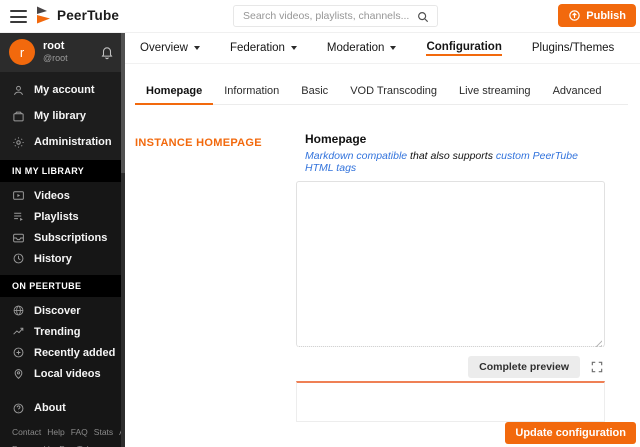  I want to click on plus-circle-icon, so click(18, 352).